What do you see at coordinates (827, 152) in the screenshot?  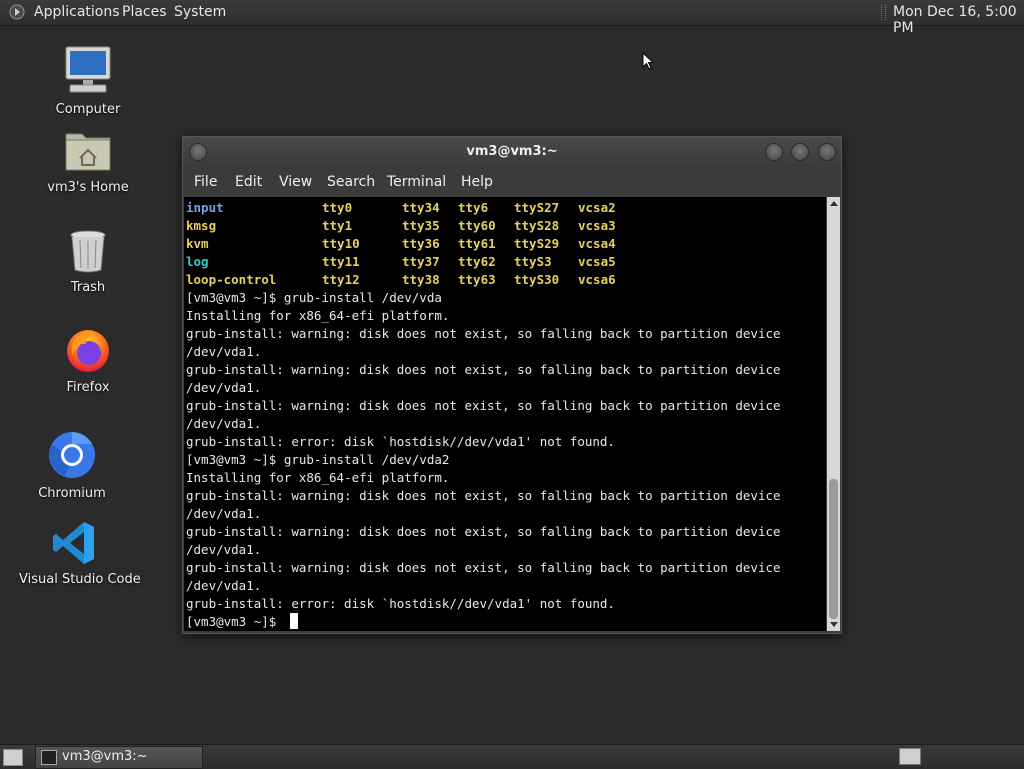 I see `close-button` at bounding box center [827, 152].